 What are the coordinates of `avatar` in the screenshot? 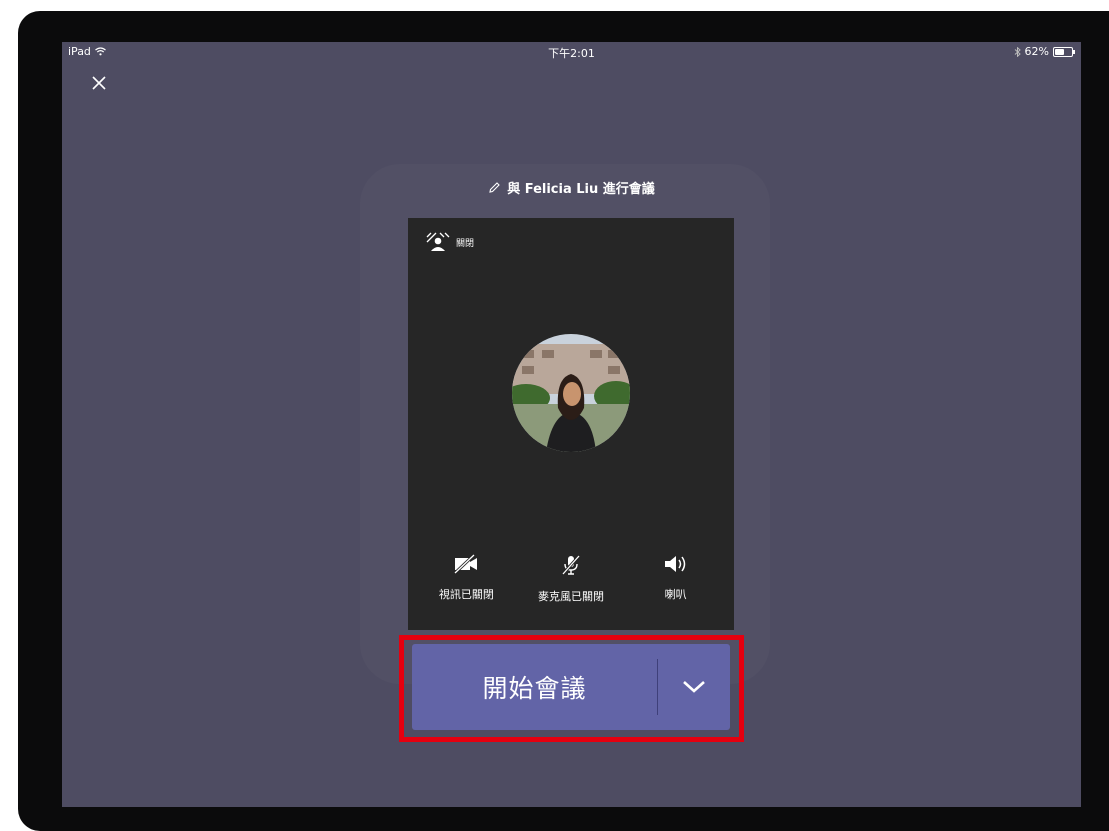 It's located at (571, 393).